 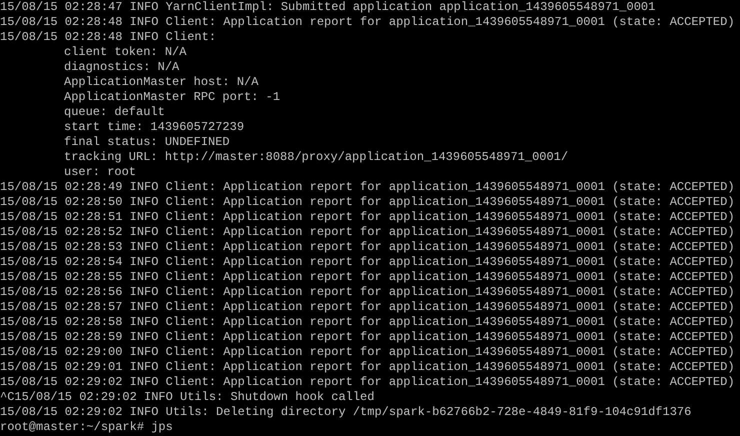 I want to click on terminal-line: ApplicationMaster RPC port: -1, so click(x=172, y=97).